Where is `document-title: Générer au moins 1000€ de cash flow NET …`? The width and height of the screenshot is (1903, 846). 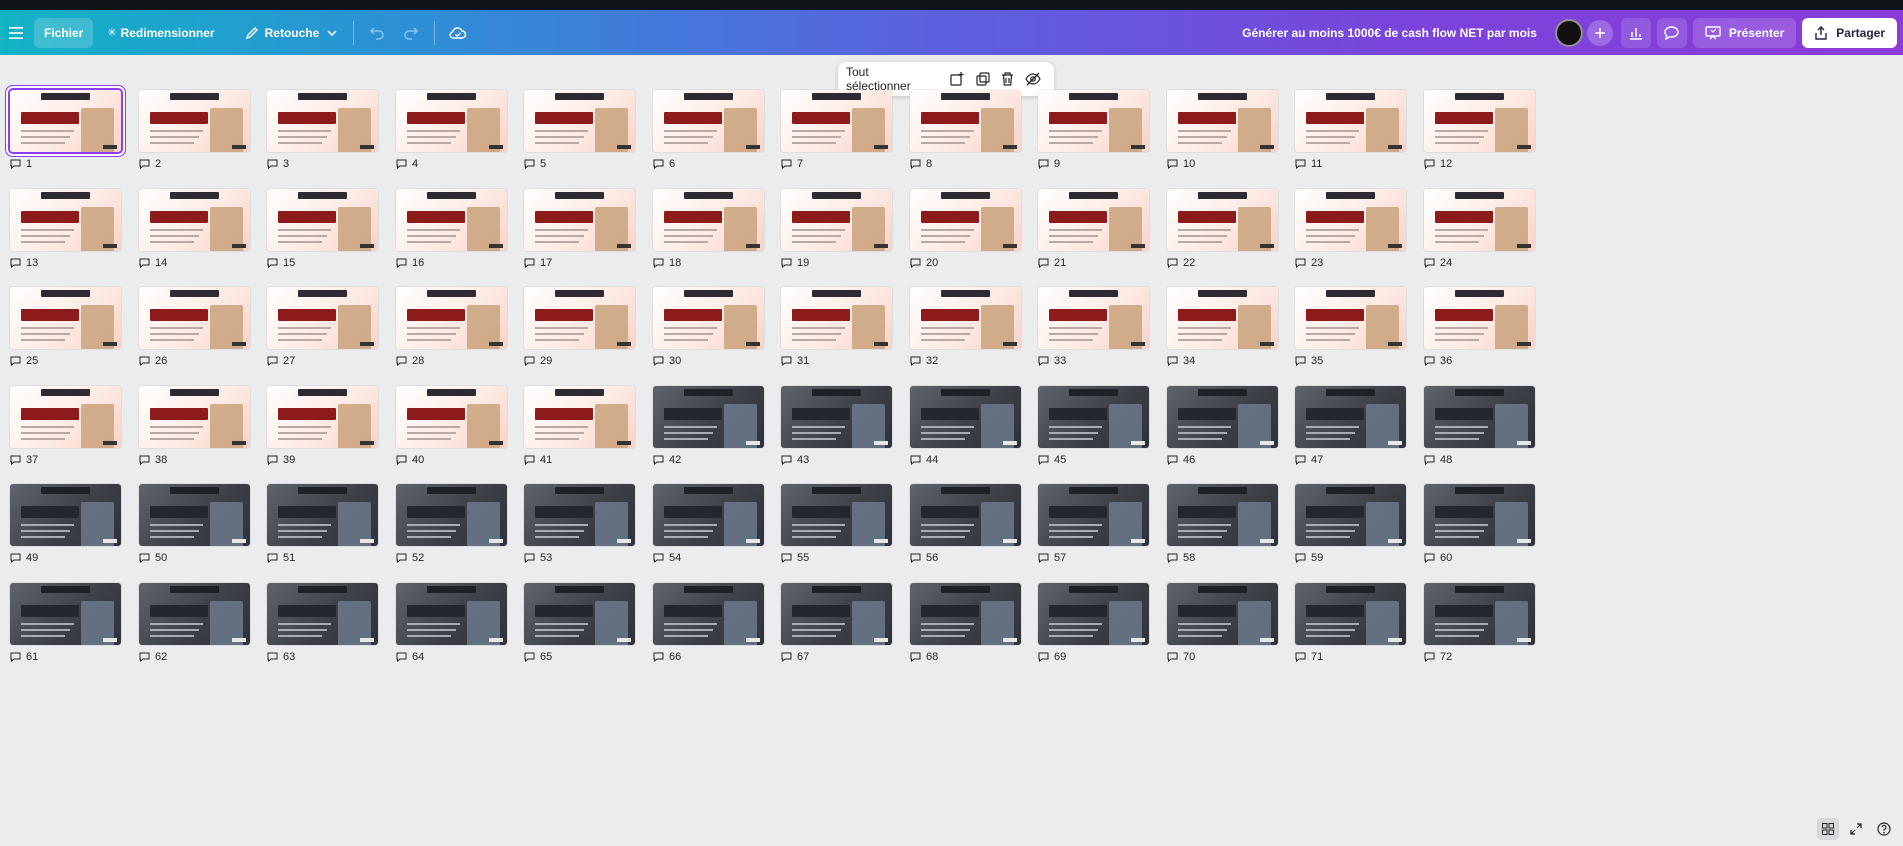
document-title: Générer au moins 1000€ de cash flow NET … is located at coordinates (1389, 33).